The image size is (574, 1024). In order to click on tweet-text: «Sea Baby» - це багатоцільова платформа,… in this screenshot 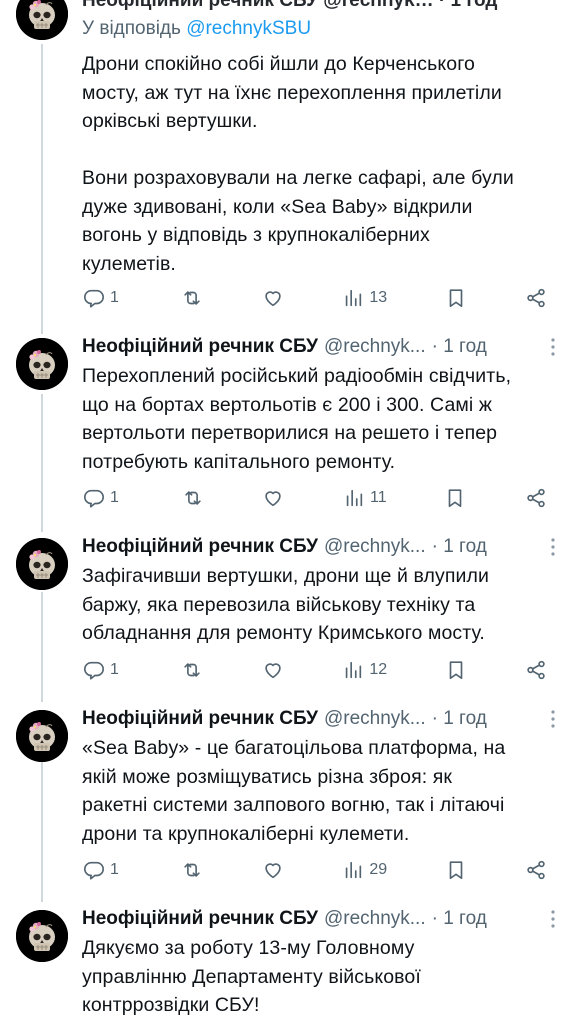, I will do `click(294, 791)`.